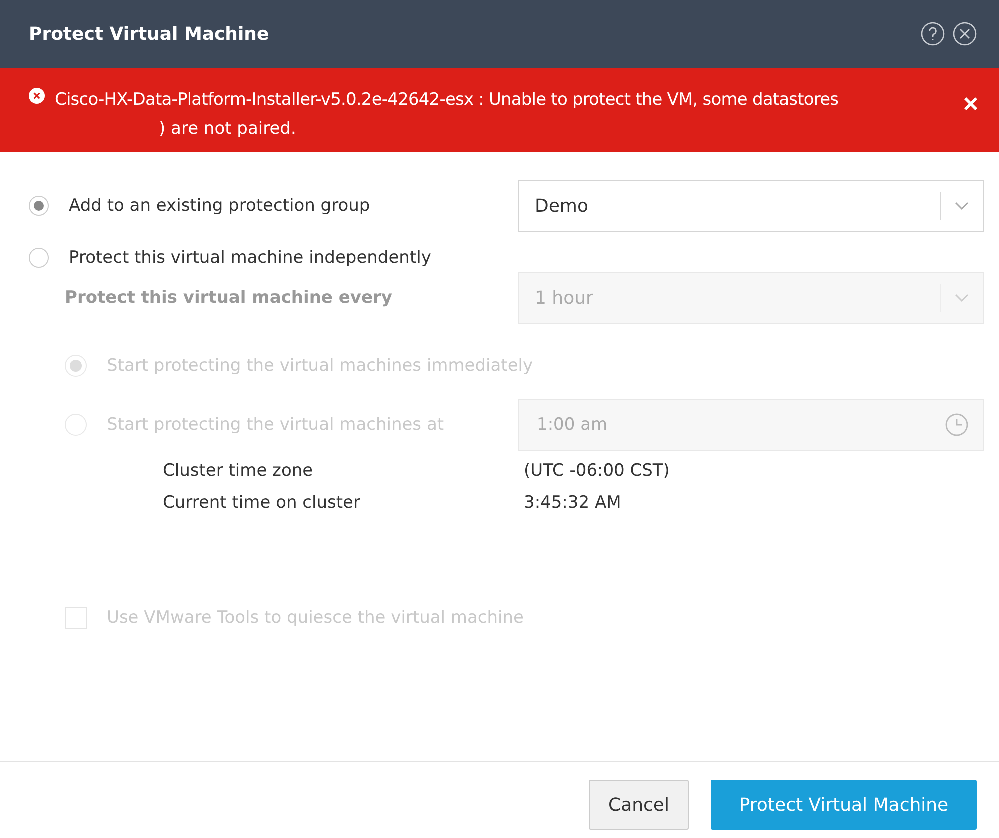  I want to click on interval-label: Protect this virtual machine every, so click(228, 298).